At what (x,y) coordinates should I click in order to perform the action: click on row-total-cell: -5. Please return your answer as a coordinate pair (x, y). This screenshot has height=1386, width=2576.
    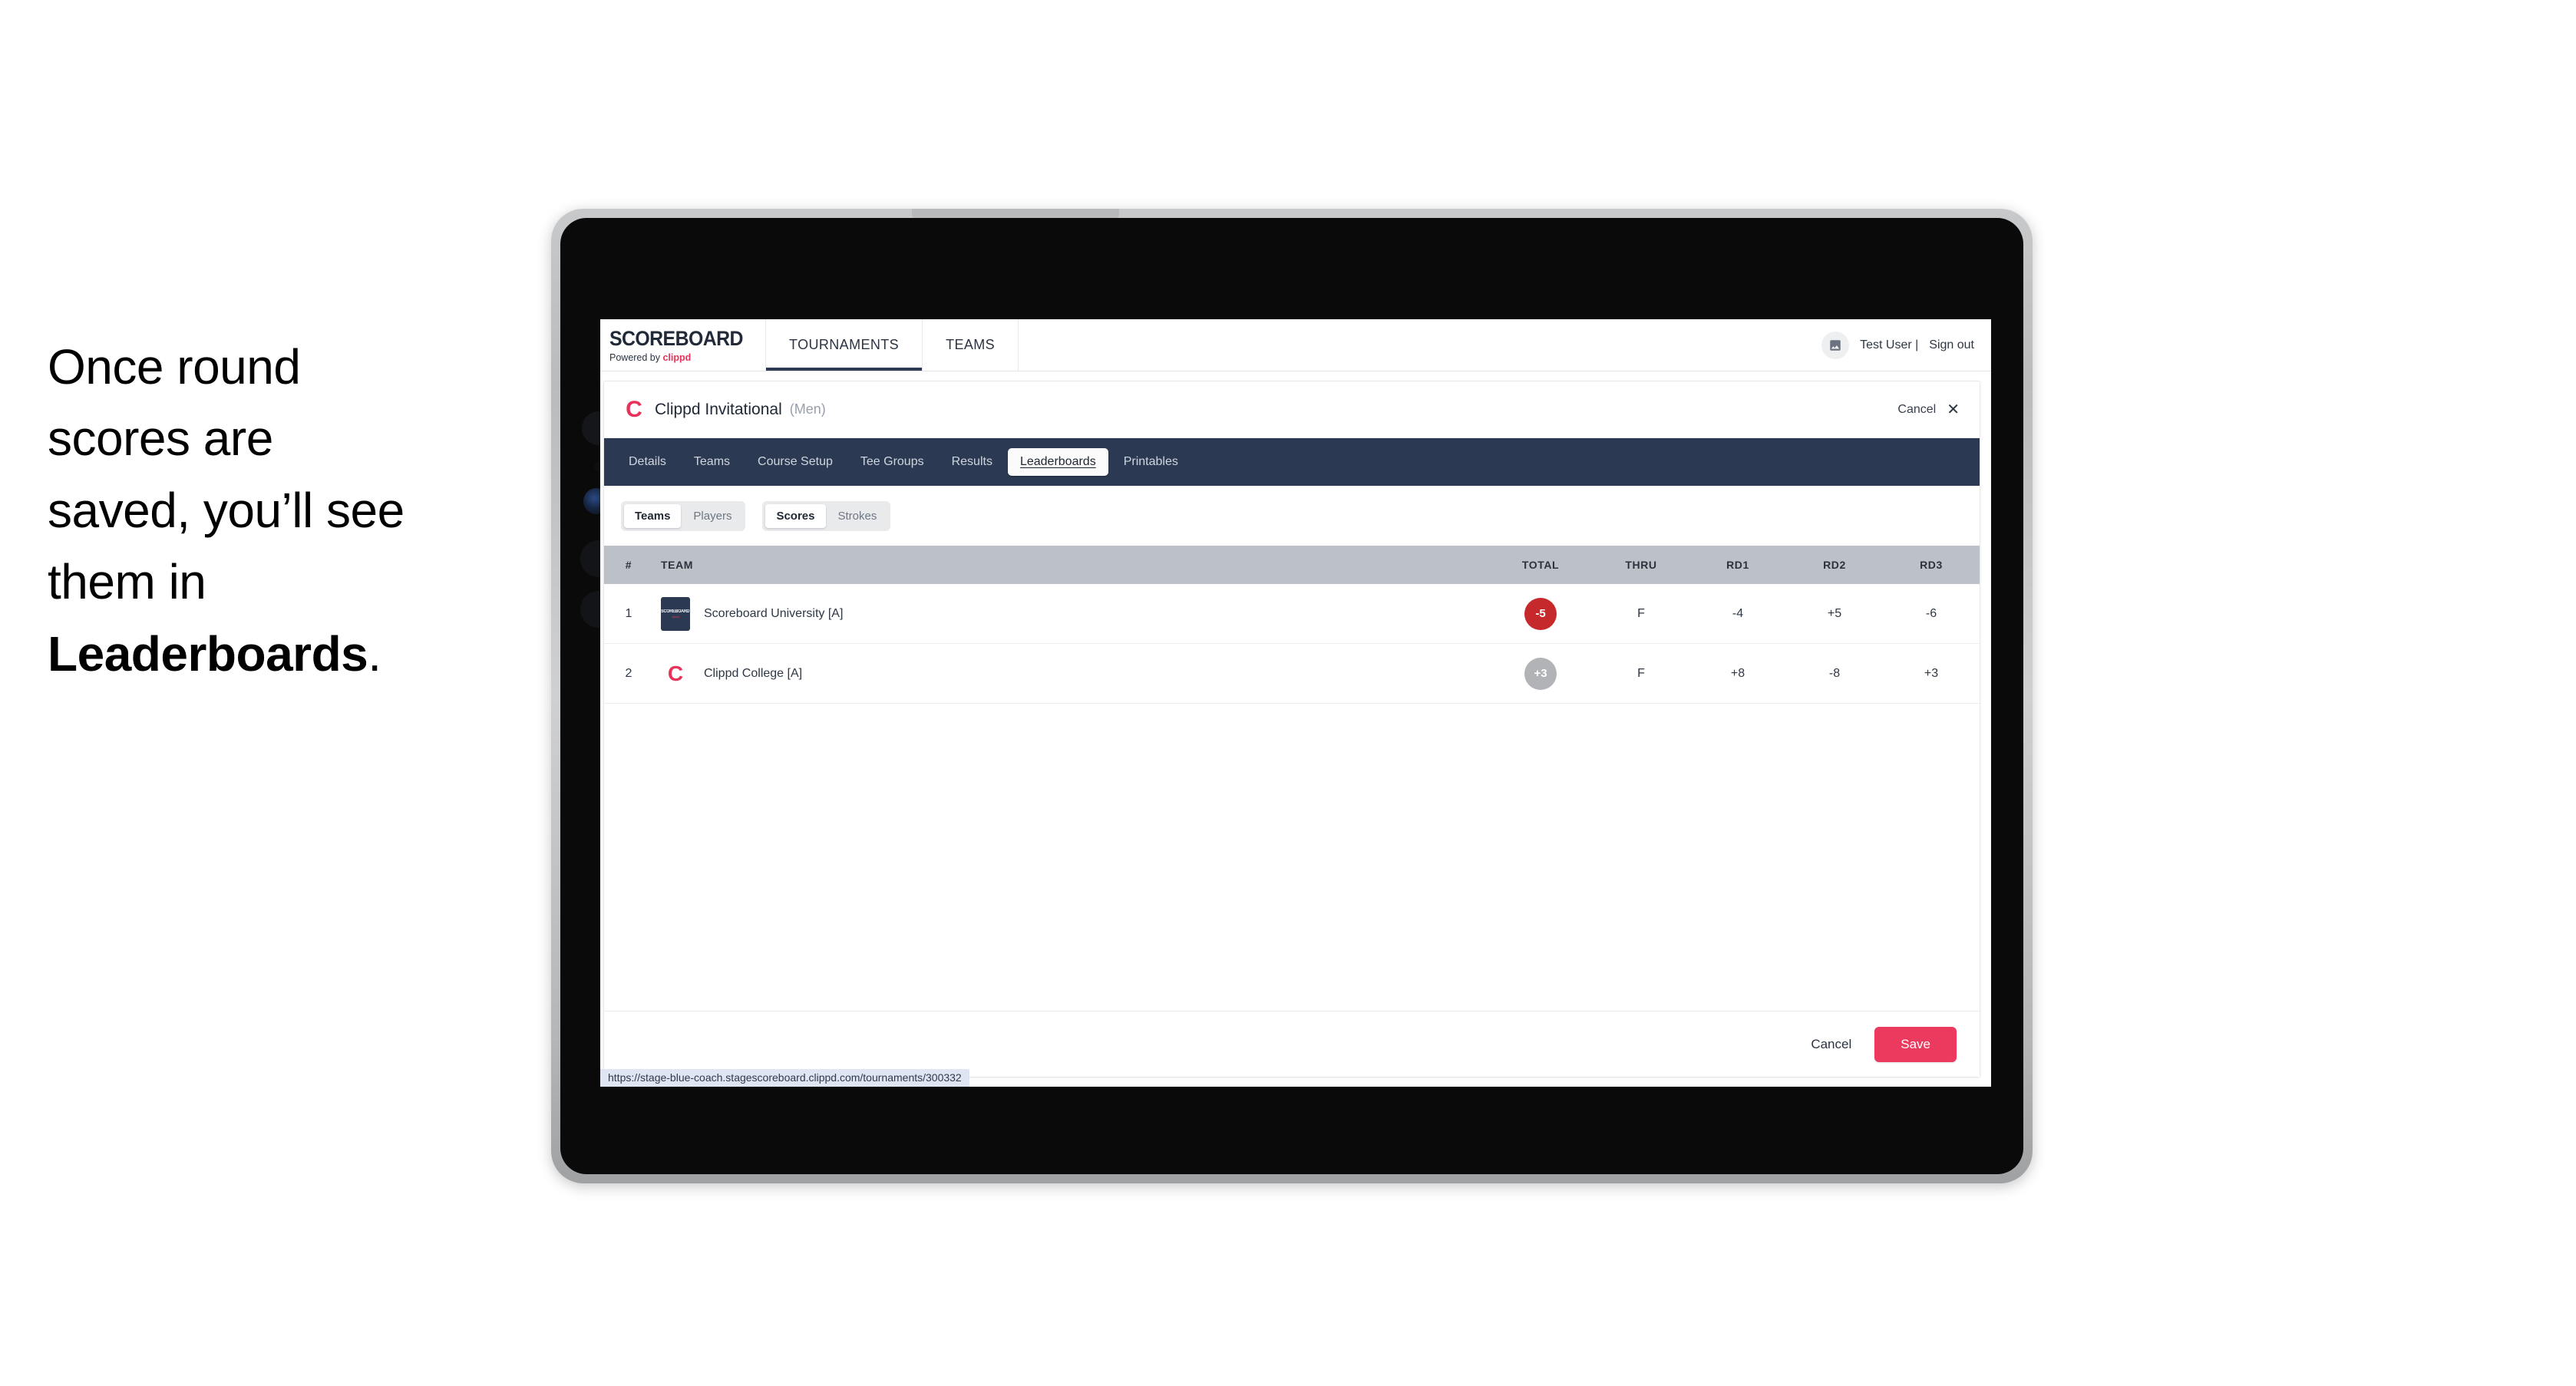
    Looking at the image, I should click on (1540, 613).